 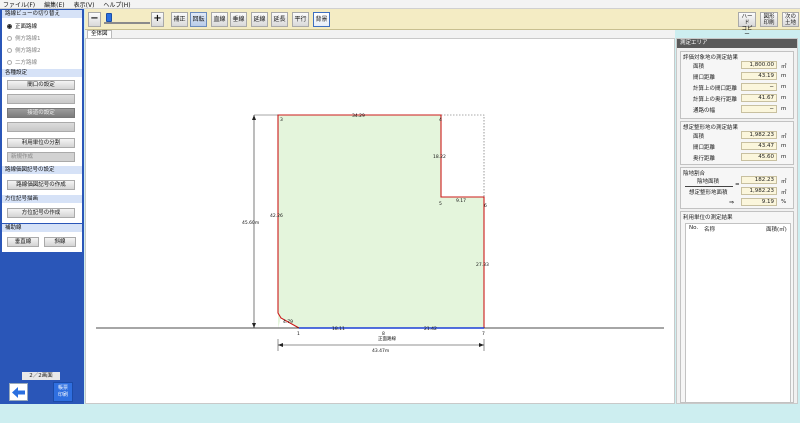 What do you see at coordinates (759, 109) in the screenshot?
I see `row-value: −` at bounding box center [759, 109].